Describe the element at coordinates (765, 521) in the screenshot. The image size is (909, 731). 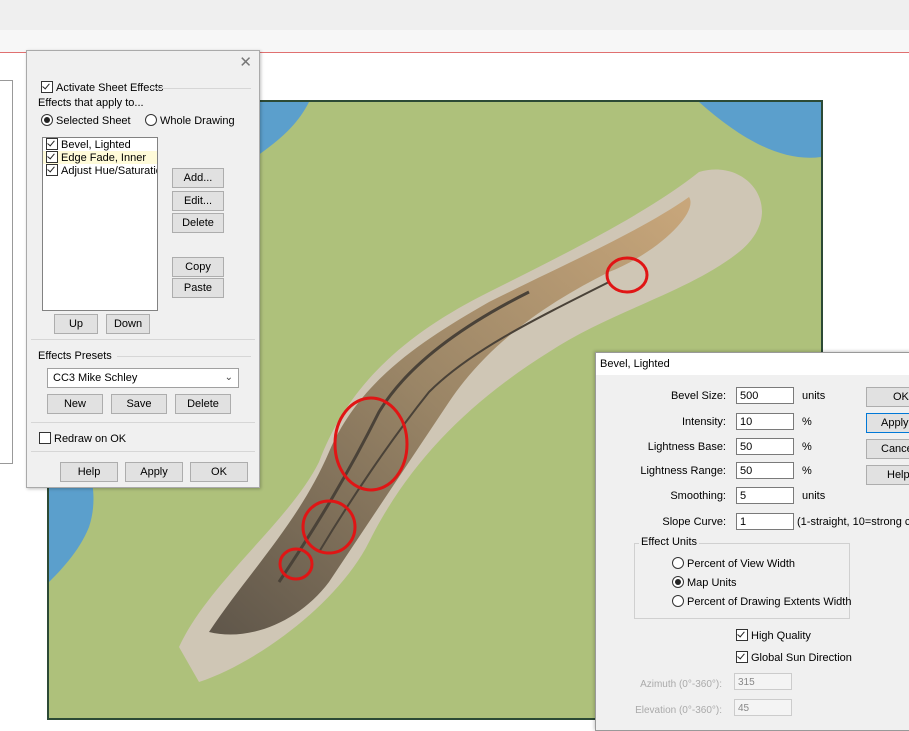
I see `slope-curve-input: 1` at that location.